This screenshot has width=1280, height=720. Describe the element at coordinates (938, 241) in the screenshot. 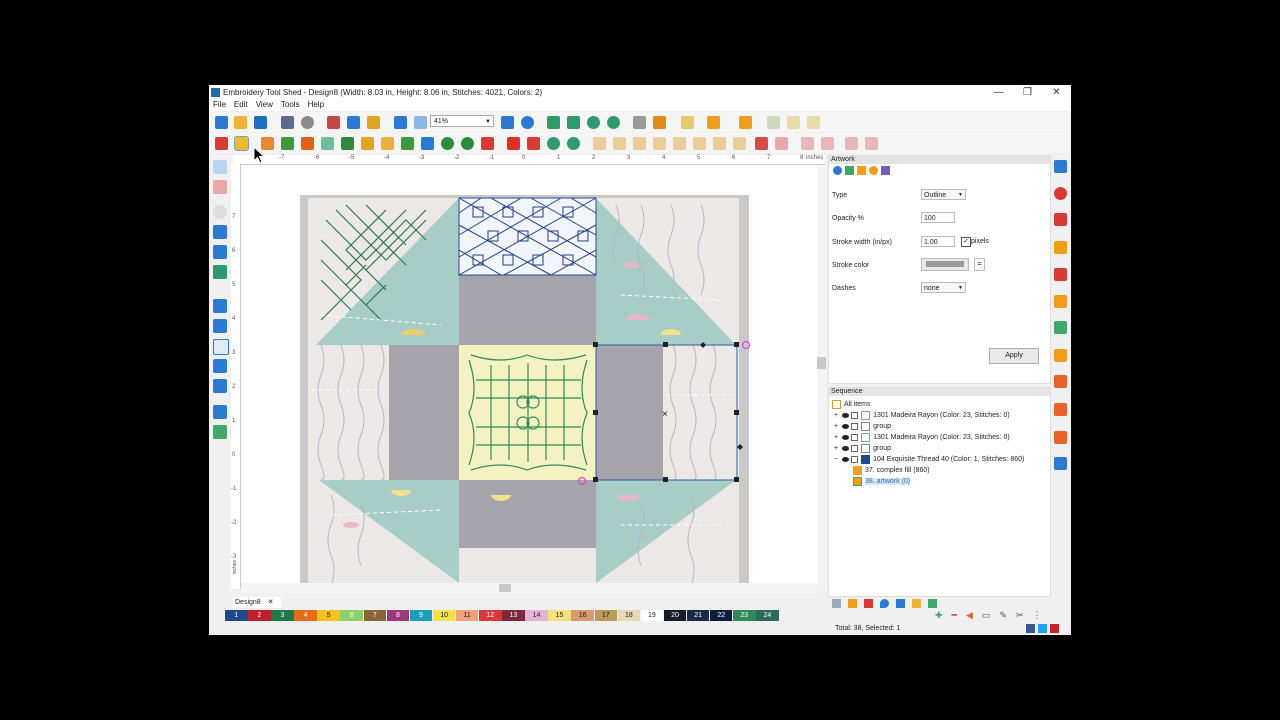

I see `stroke-width-input: 1.00` at that location.